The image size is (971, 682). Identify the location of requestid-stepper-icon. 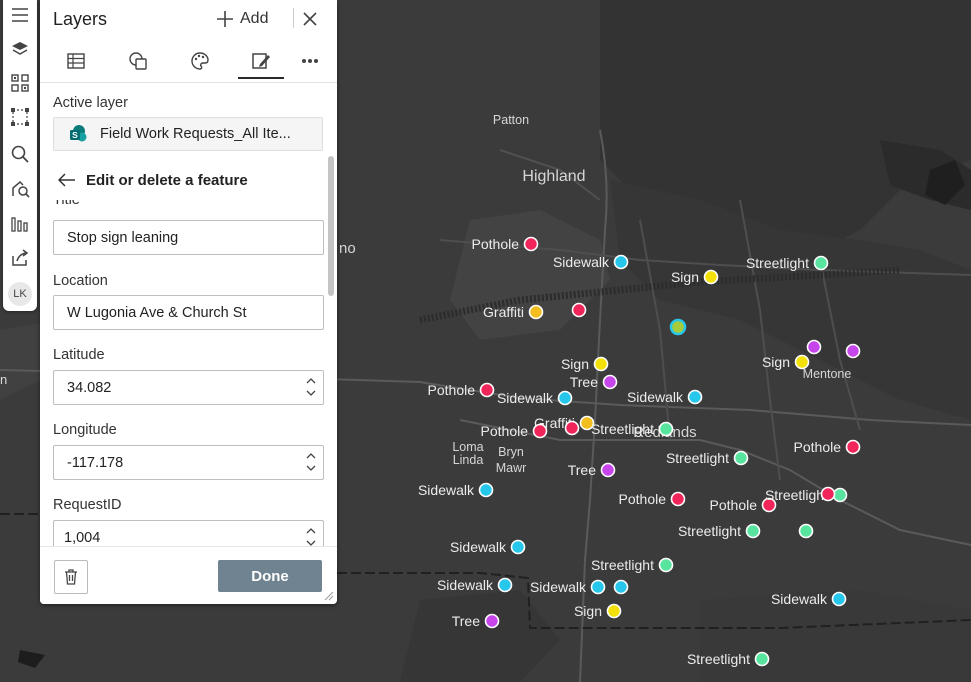
(311, 535).